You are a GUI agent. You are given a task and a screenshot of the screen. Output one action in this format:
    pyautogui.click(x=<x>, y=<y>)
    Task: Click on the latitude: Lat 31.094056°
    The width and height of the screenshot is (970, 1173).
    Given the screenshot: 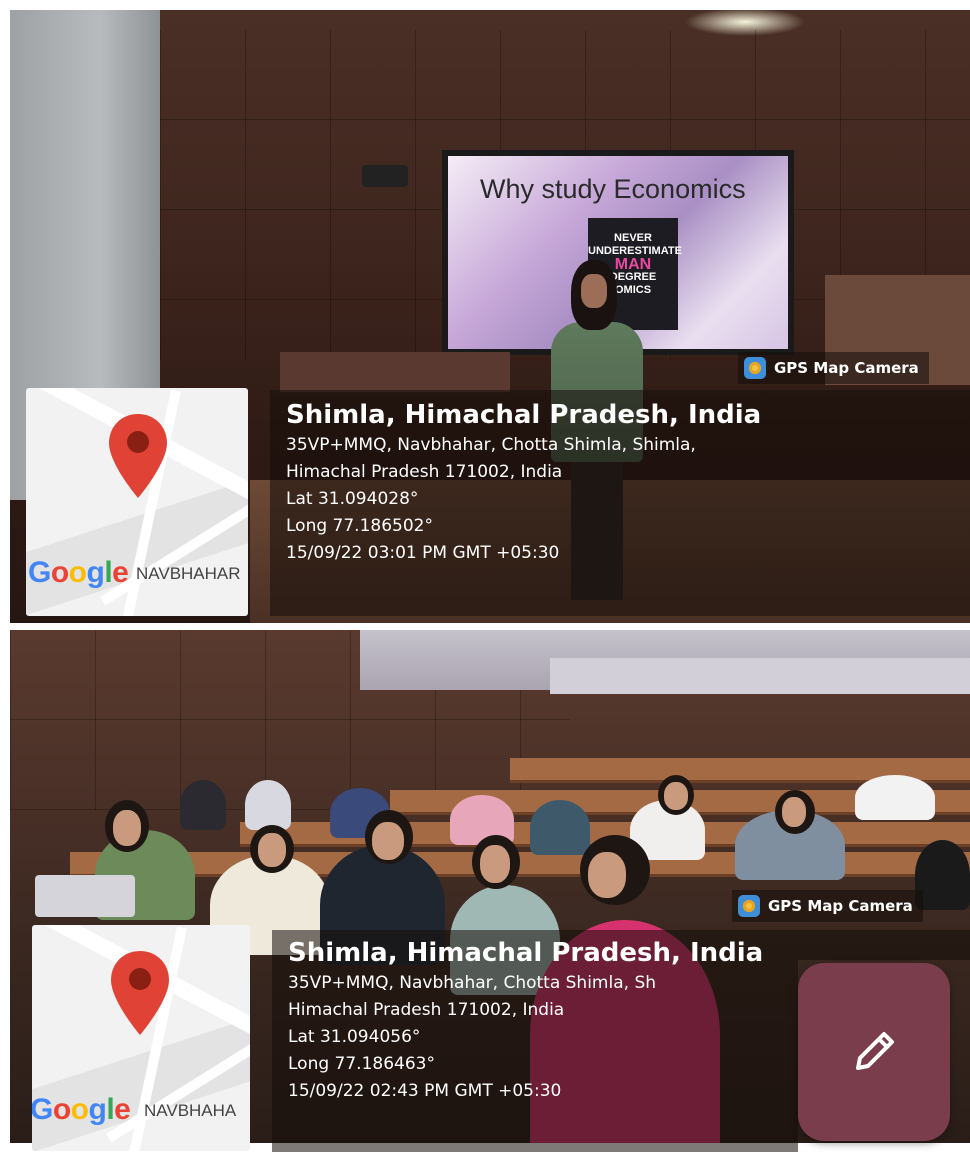 What is the action you would take?
    pyautogui.click(x=354, y=1037)
    